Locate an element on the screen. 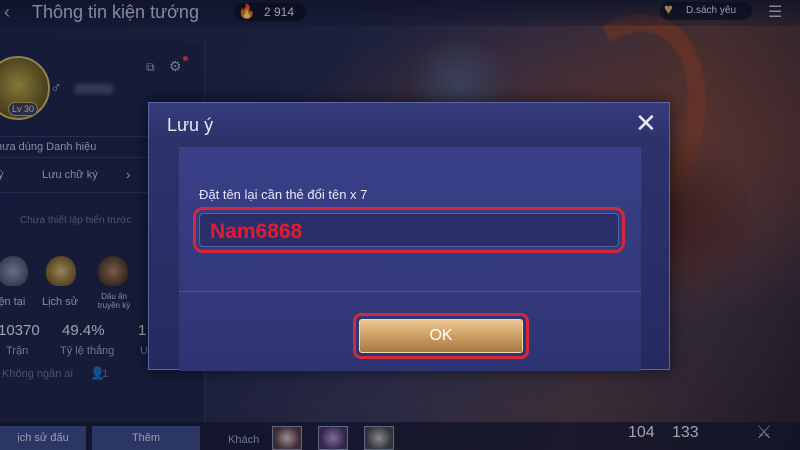  name-input-value: Nam6868 is located at coordinates (256, 231).